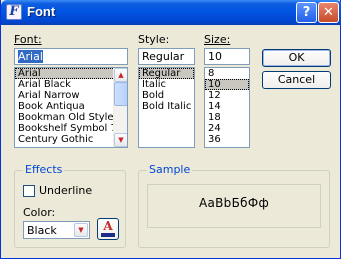  I want to click on text-color-swatch, so click(108, 235).